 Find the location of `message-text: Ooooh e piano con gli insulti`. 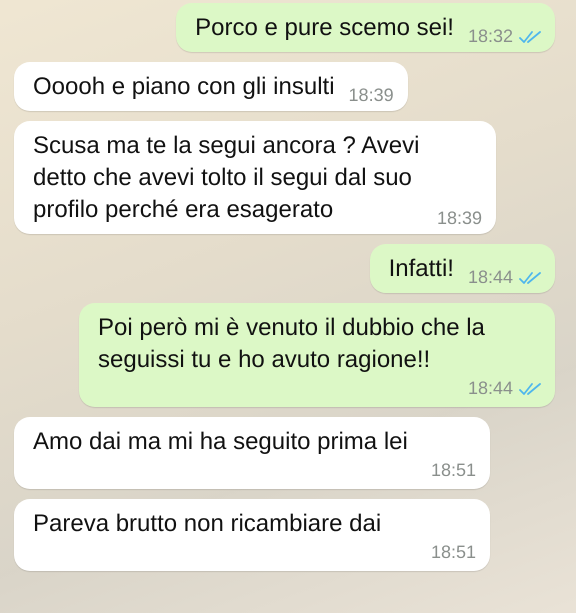

message-text: Ooooh e piano con gli insulti is located at coordinates (184, 87).